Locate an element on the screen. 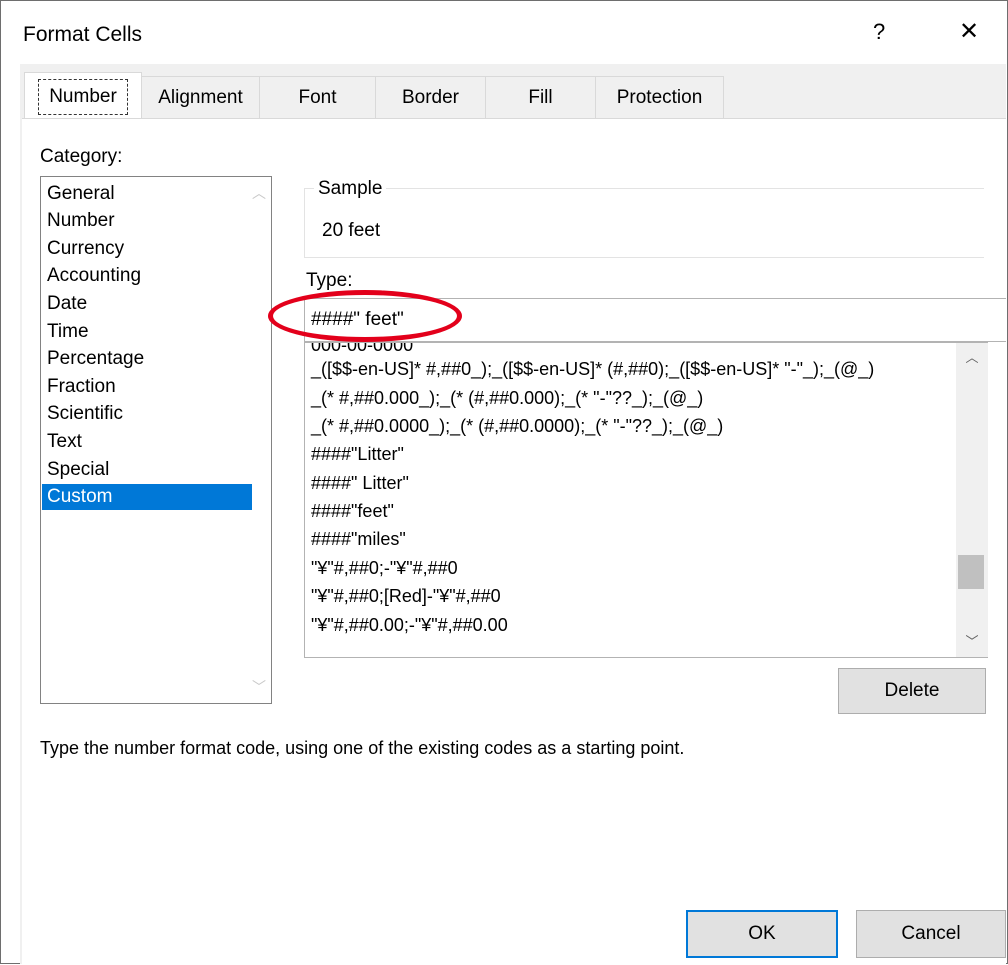 Image resolution: width=1008 pixels, height=965 pixels. category-item-number: Number is located at coordinates (147, 221).